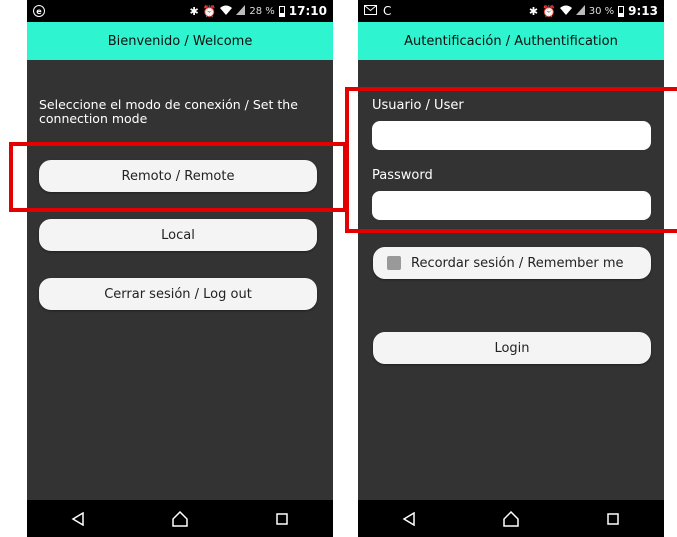 The image size is (677, 537). I want to click on local-button: Local, so click(178, 235).